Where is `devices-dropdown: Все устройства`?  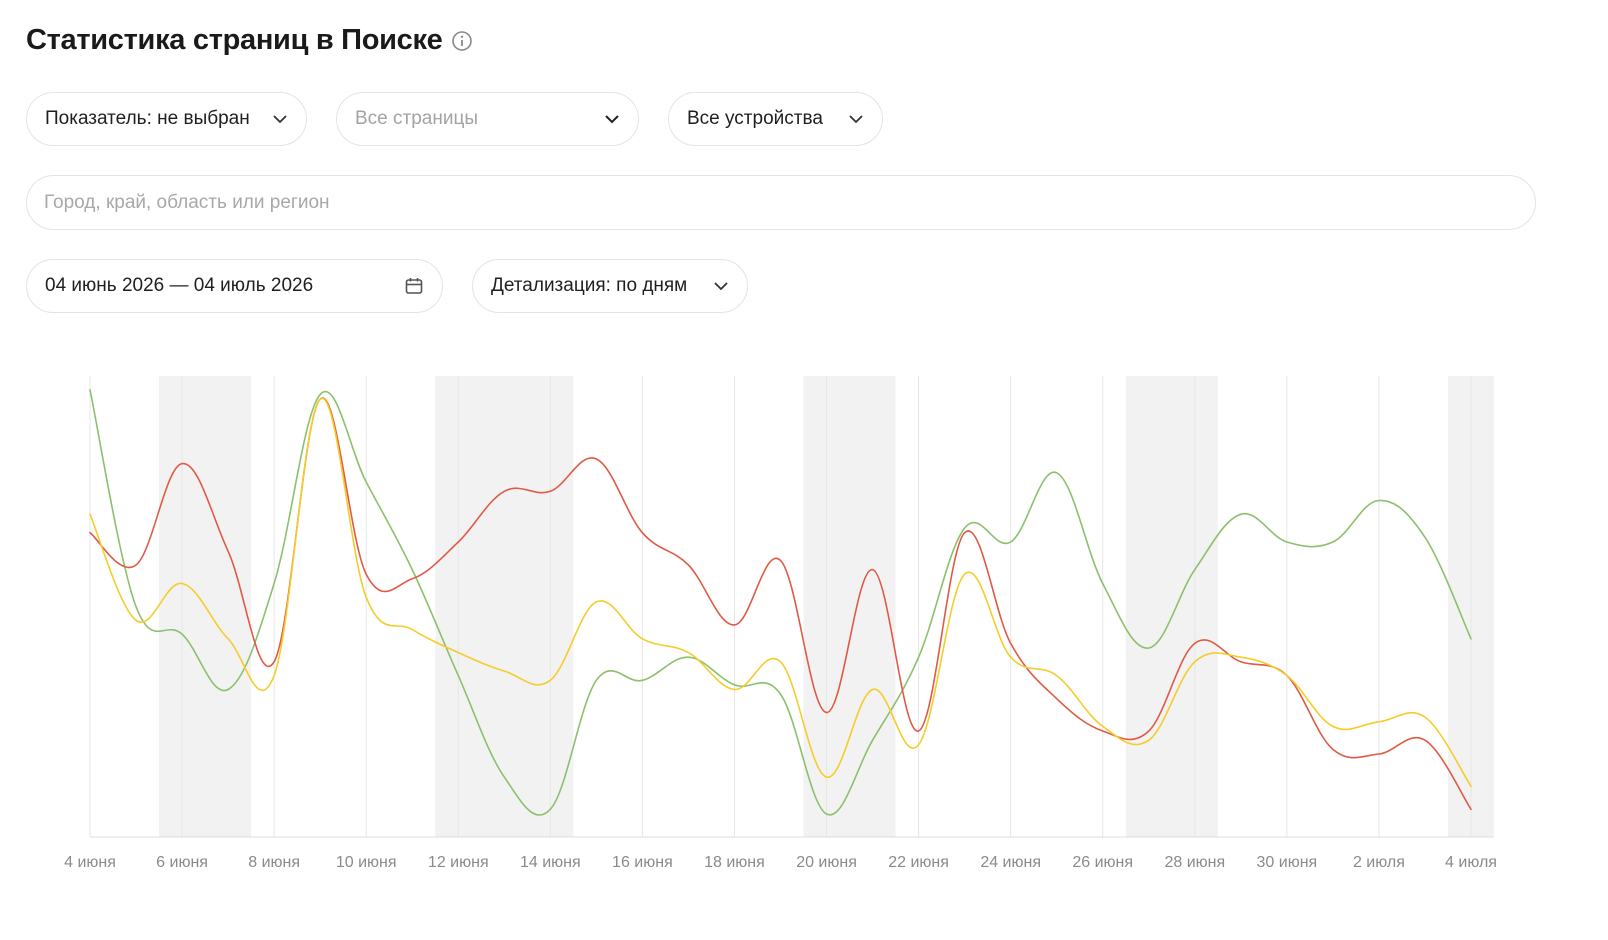
devices-dropdown: Все устройства is located at coordinates (775, 119).